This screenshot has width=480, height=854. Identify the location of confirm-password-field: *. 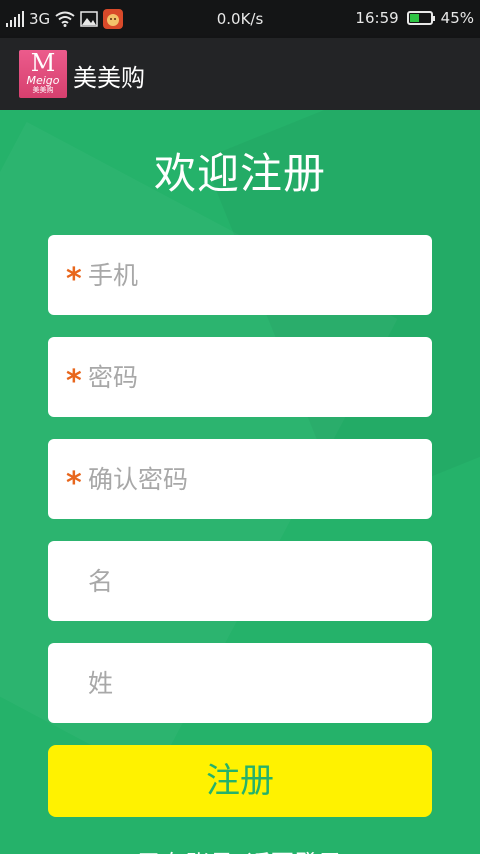
(240, 479).